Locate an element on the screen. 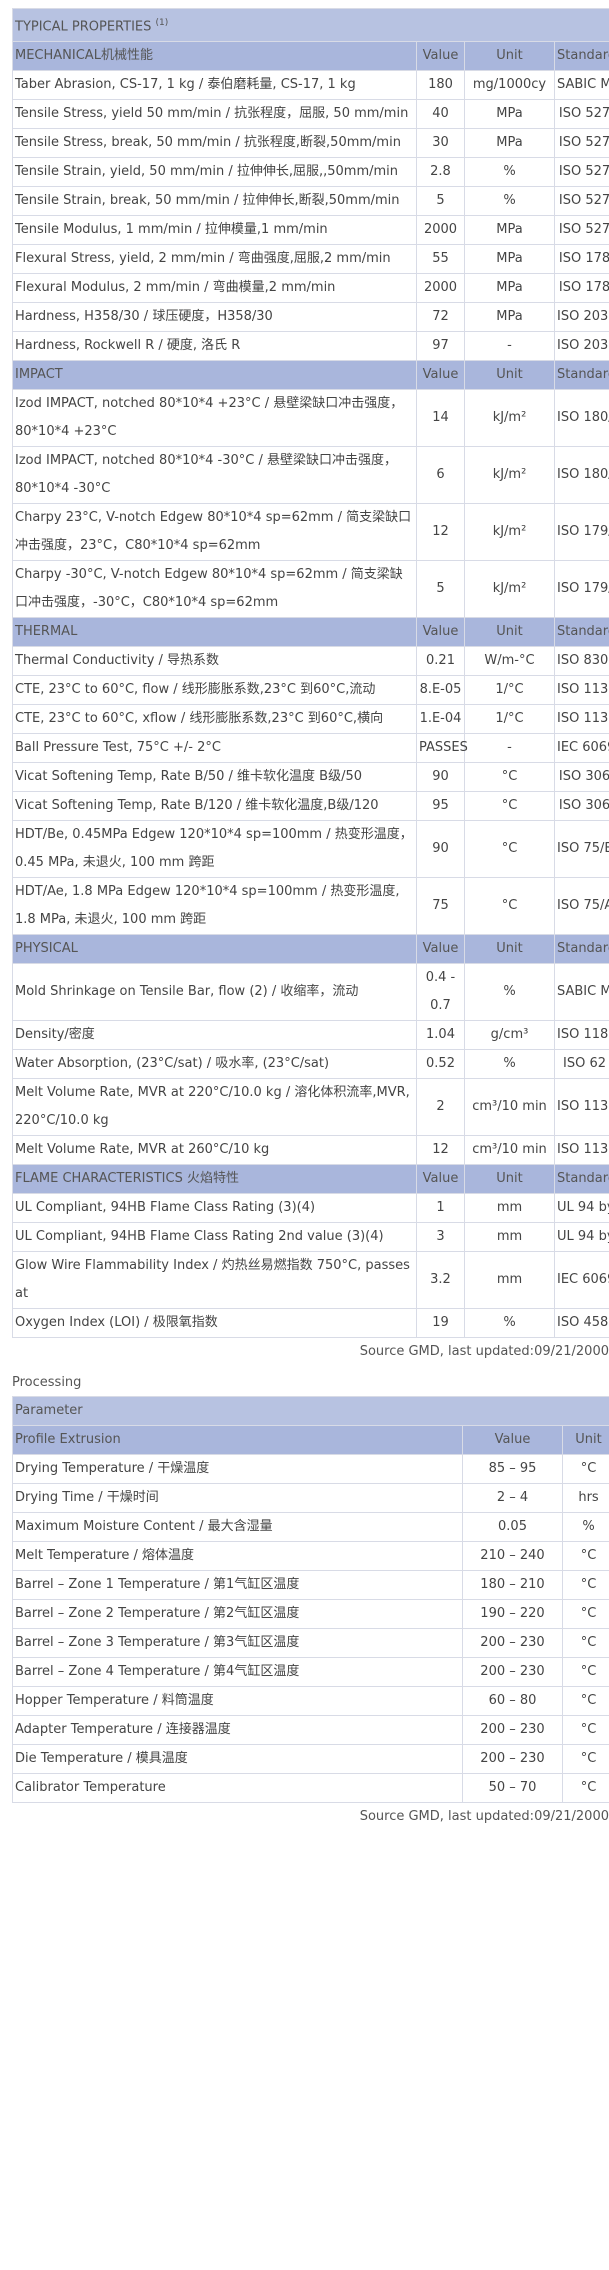 This screenshot has width=609, height=2270. property-standard: ISO 178 is located at coordinates (581, 259).